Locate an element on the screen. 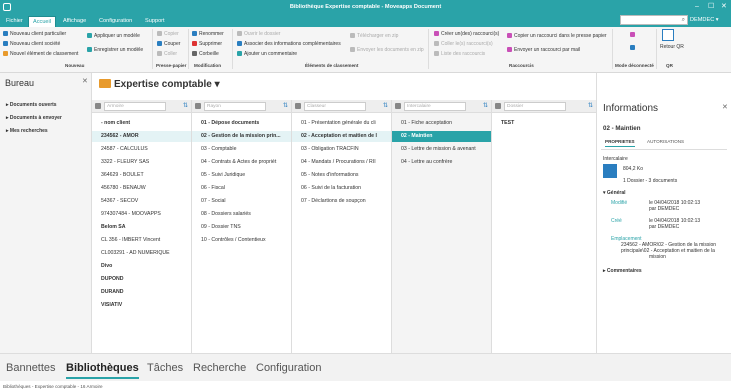 The width and height of the screenshot is (731, 392). offline-toggle-button is located at coordinates (633, 35).